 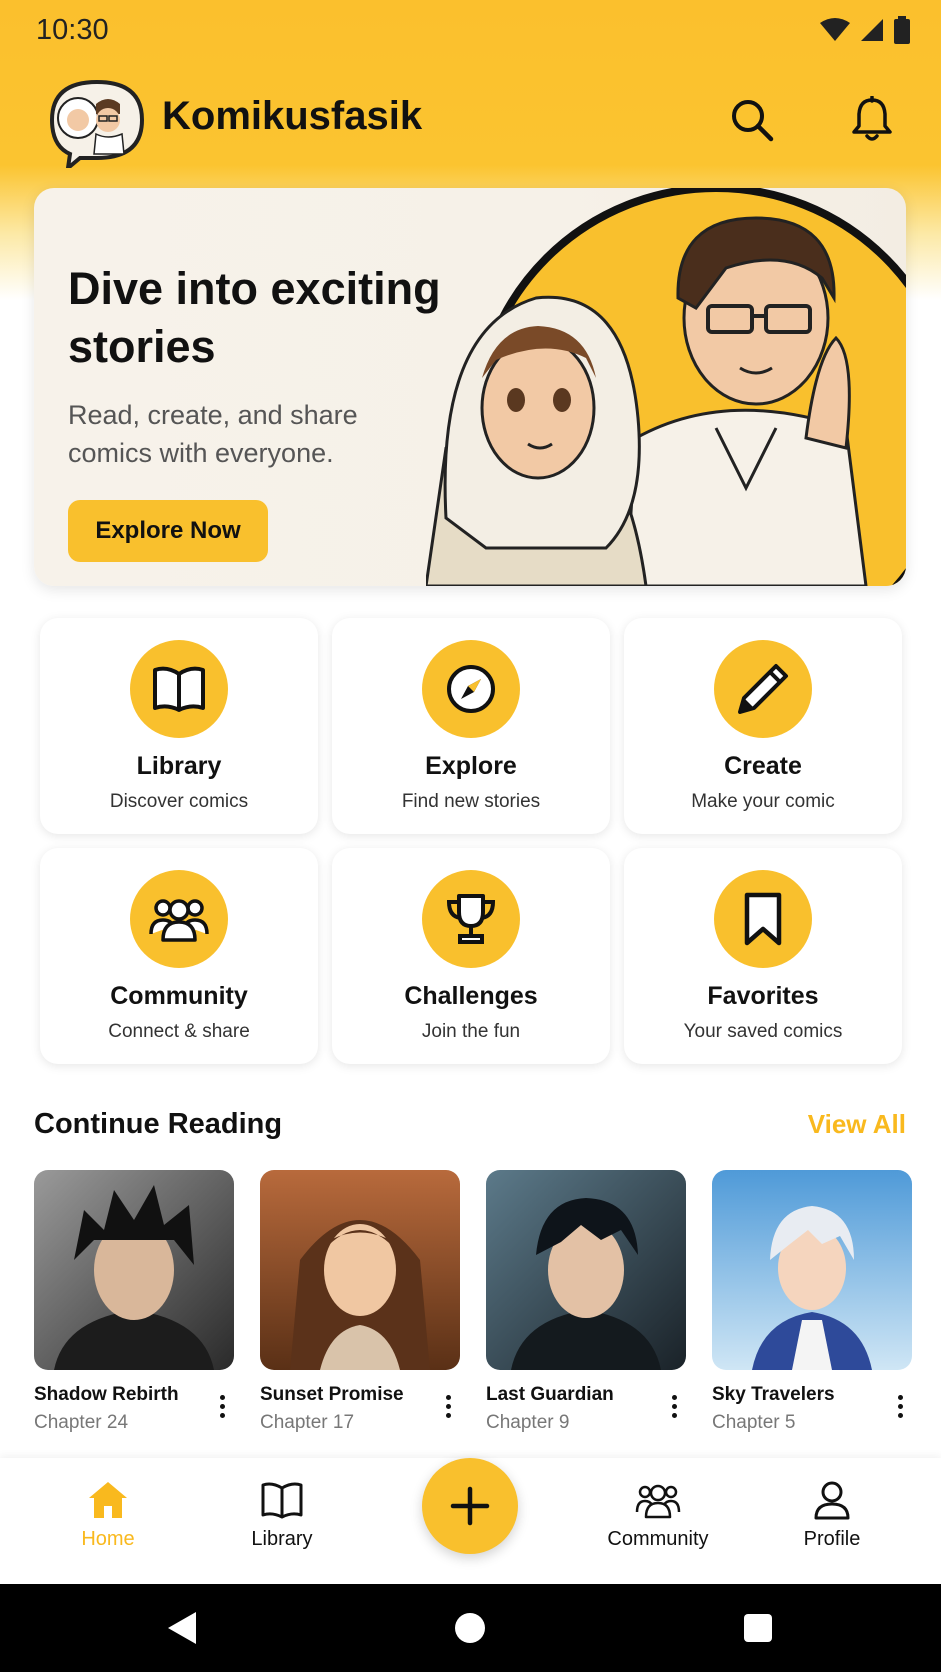 I want to click on feature-card-explore: Explore Find new stories, so click(x=471, y=726).